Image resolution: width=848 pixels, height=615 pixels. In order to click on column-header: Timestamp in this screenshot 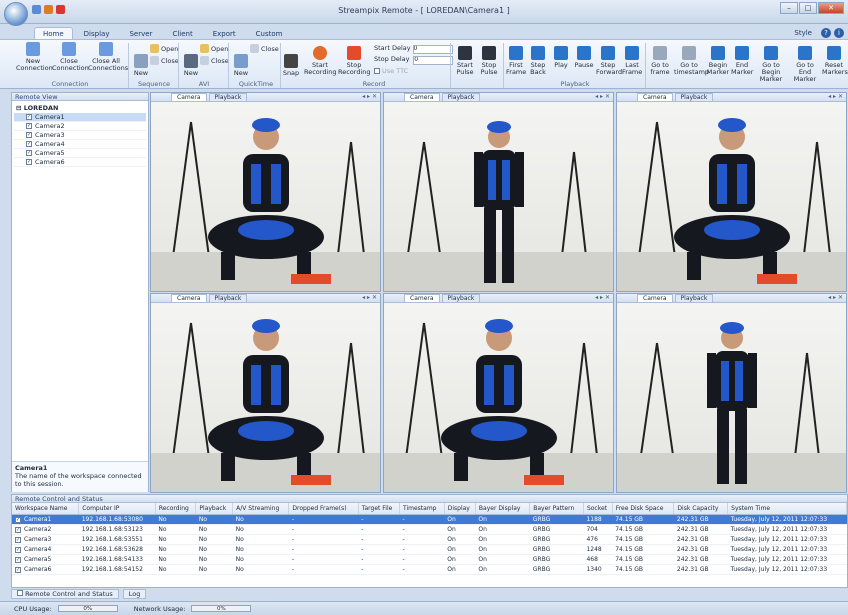, I will do `click(422, 509)`.